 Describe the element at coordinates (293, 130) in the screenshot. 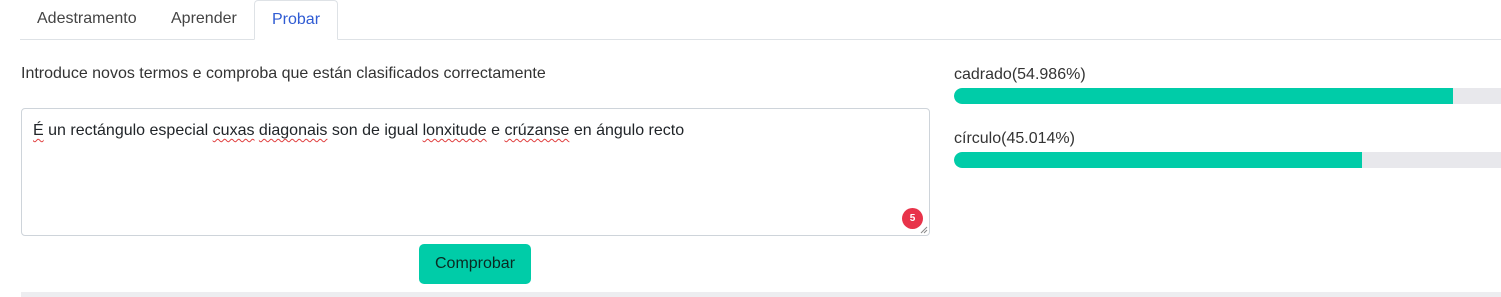

I see `input-segment: diagonais` at that location.